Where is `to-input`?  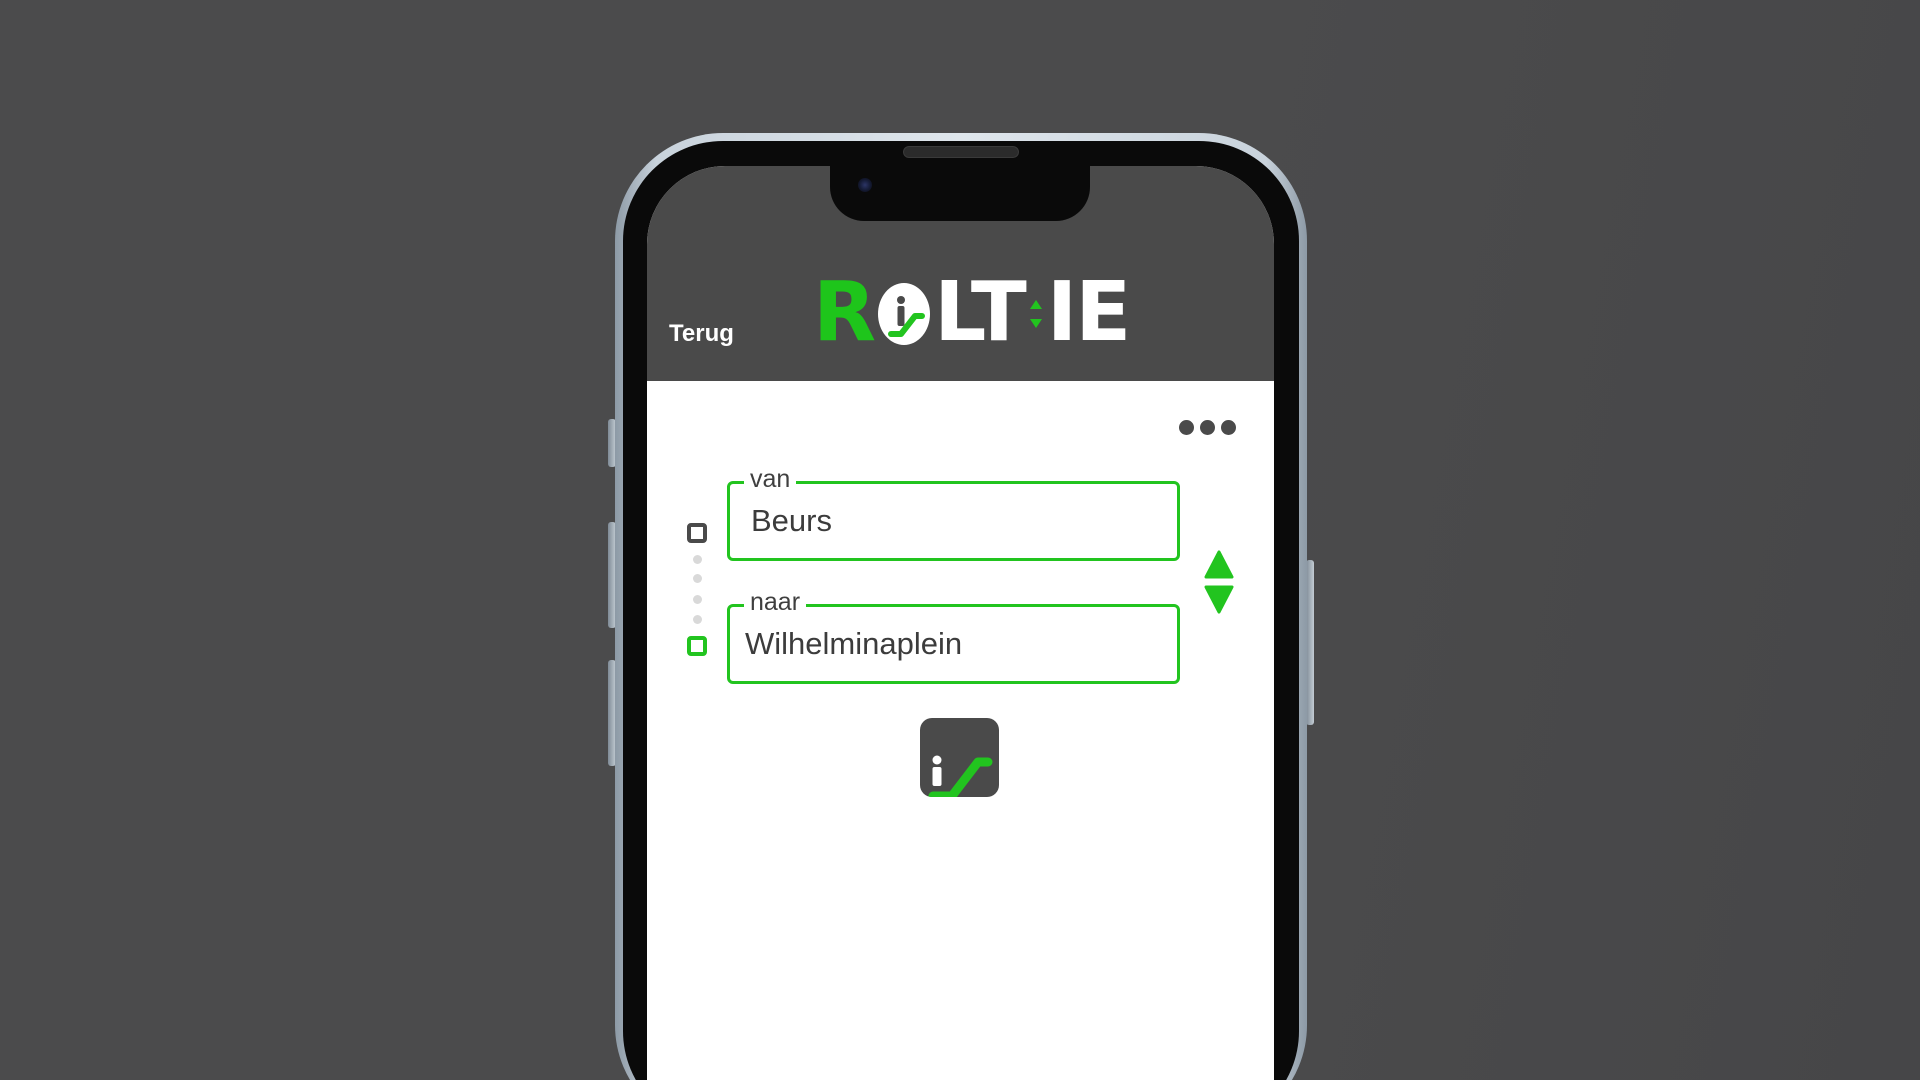 to-input is located at coordinates (953, 644).